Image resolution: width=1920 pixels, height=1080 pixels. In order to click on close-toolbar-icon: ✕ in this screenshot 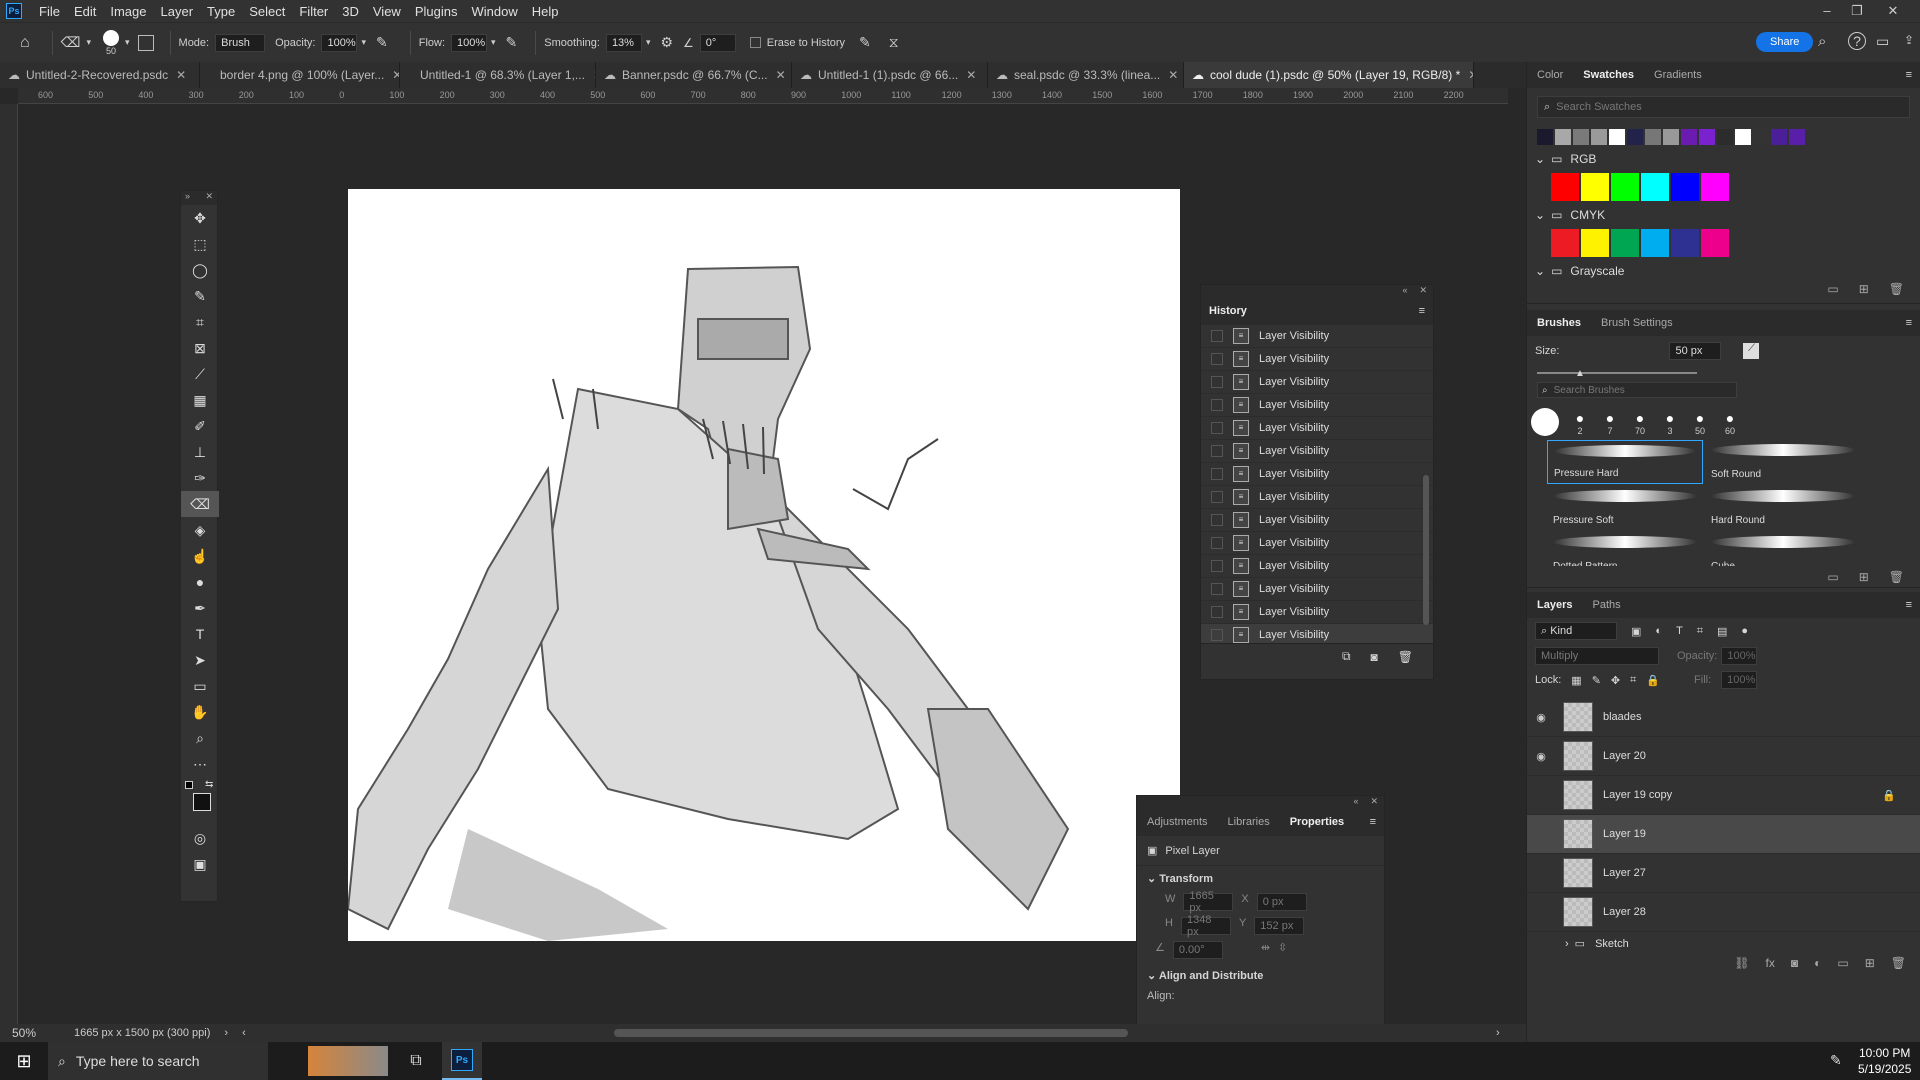, I will do `click(209, 198)`.